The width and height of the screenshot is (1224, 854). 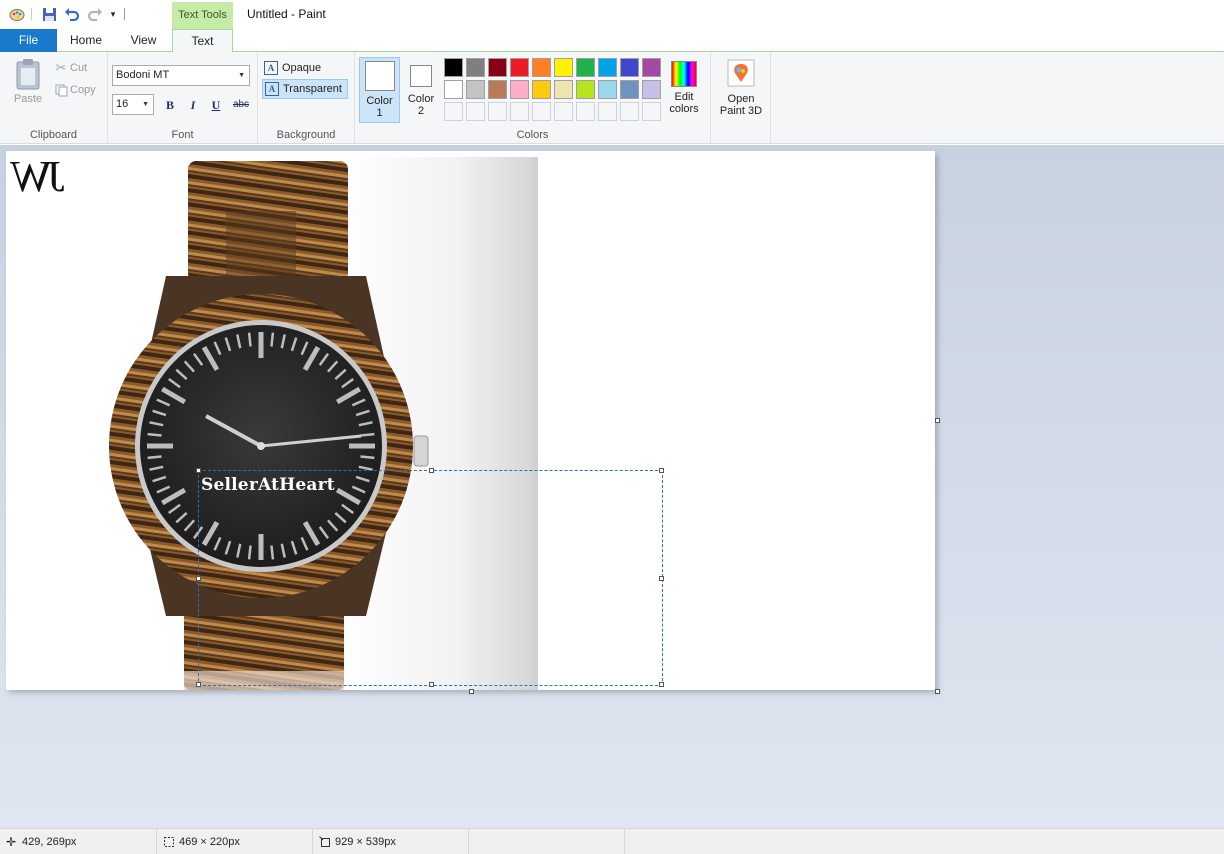 I want to click on text-box: SellerAtHeart, so click(x=430, y=577).